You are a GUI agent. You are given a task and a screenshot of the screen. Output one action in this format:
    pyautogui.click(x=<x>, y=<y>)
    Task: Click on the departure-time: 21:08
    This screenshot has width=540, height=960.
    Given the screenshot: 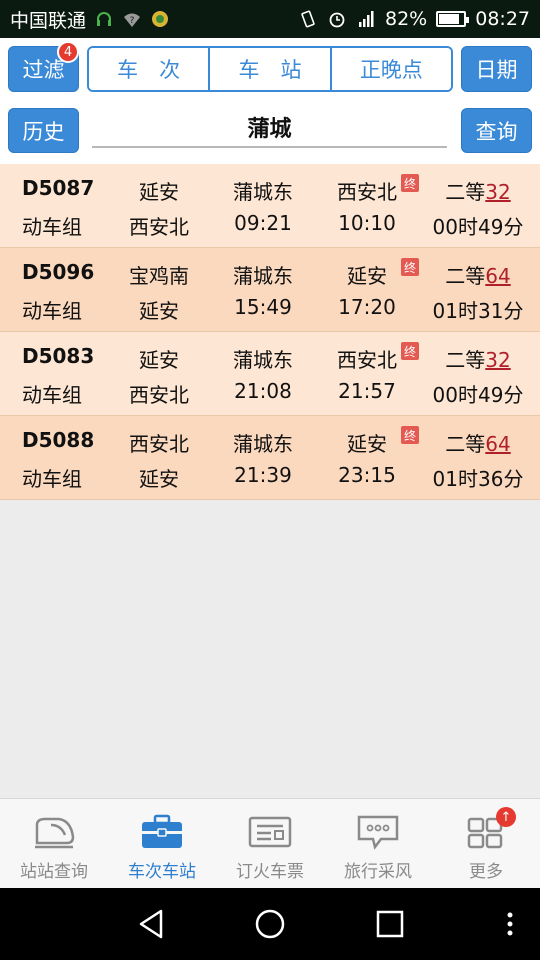 What is the action you would take?
    pyautogui.click(x=263, y=391)
    